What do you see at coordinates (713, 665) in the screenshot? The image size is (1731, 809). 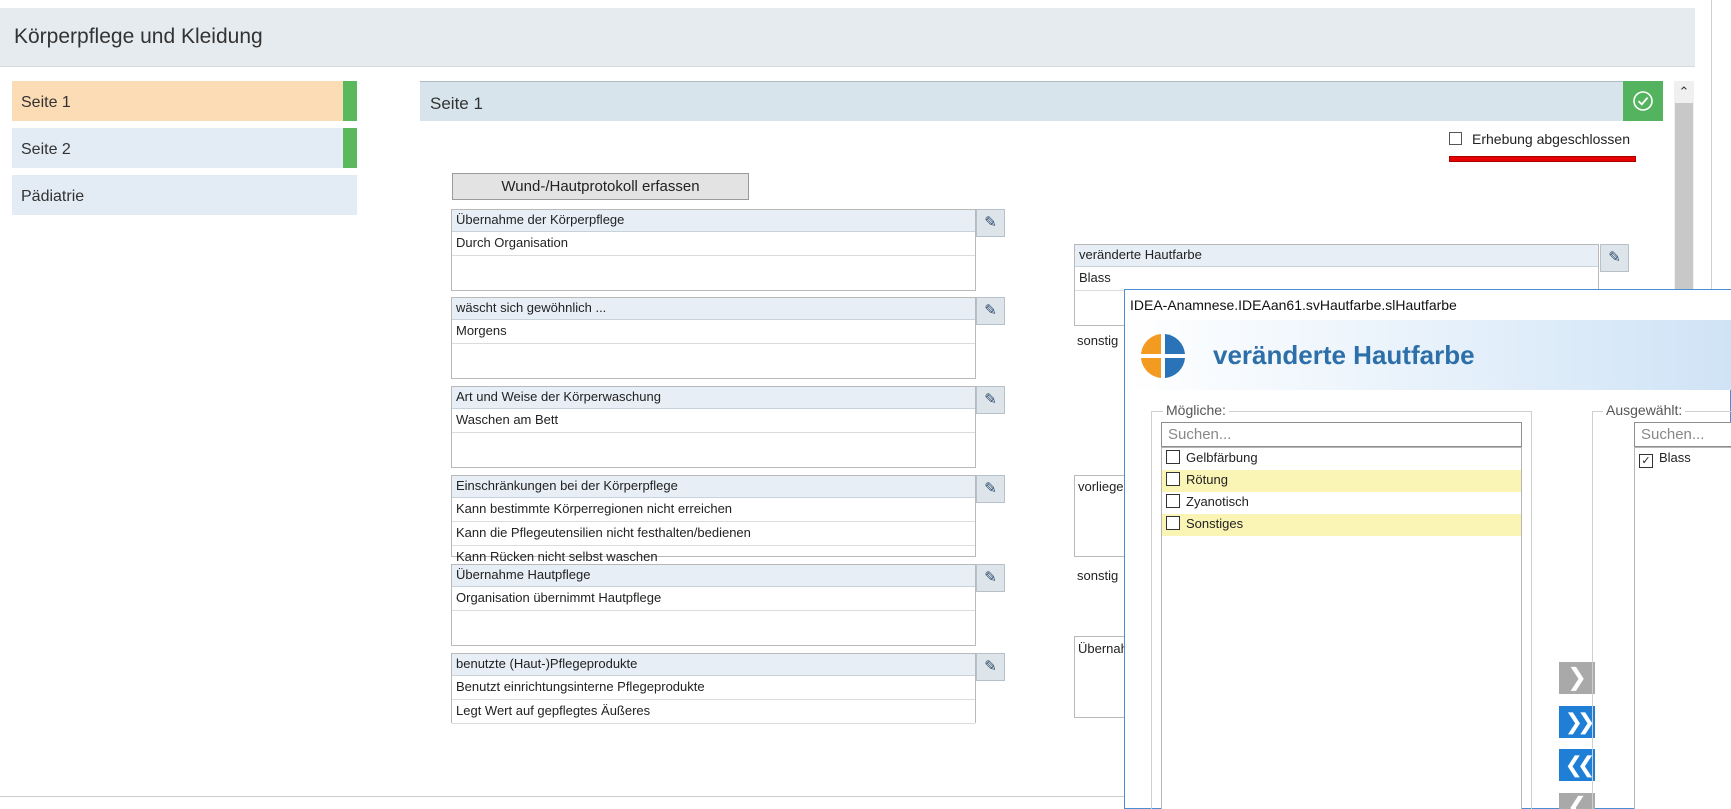 I see `field-title: benutzte (Haut-)Pflegeprodukte` at bounding box center [713, 665].